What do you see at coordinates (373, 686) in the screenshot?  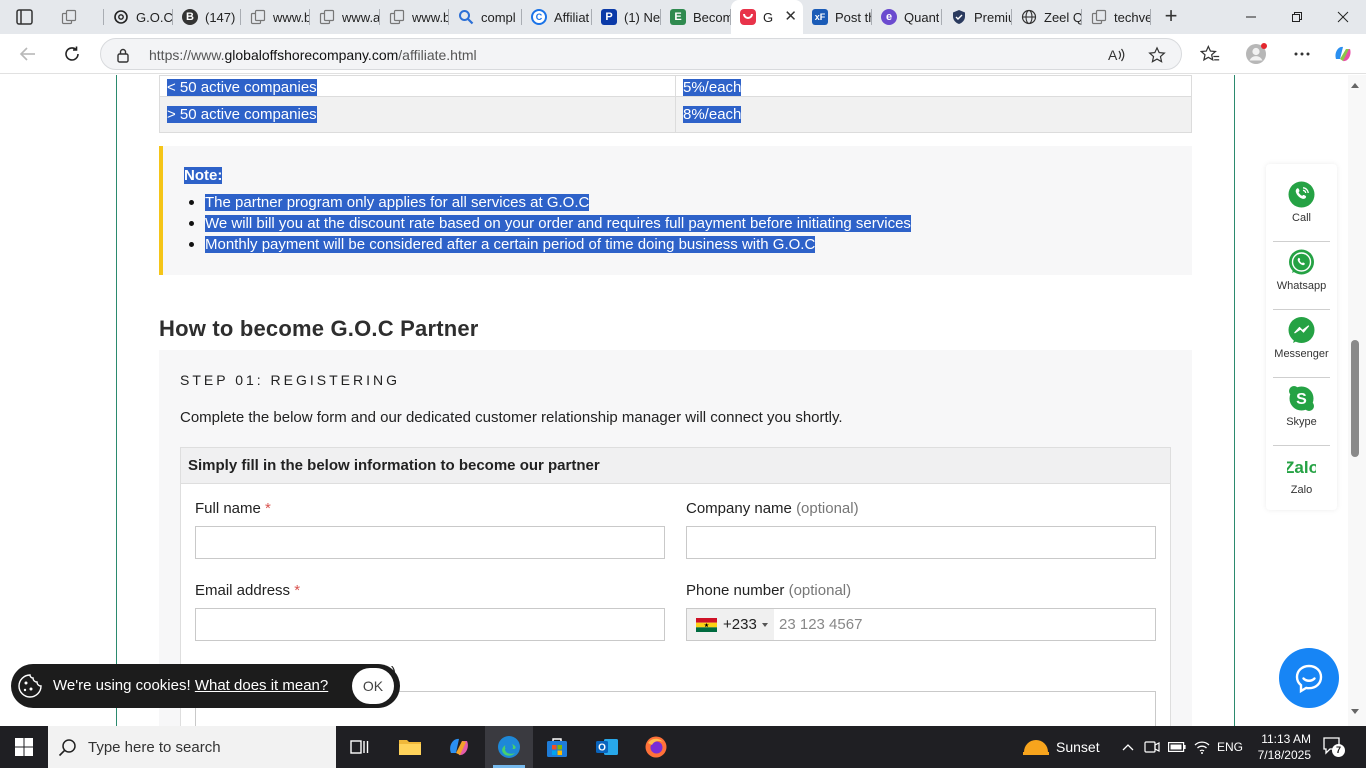 I see `cookie-ok-button: OK` at bounding box center [373, 686].